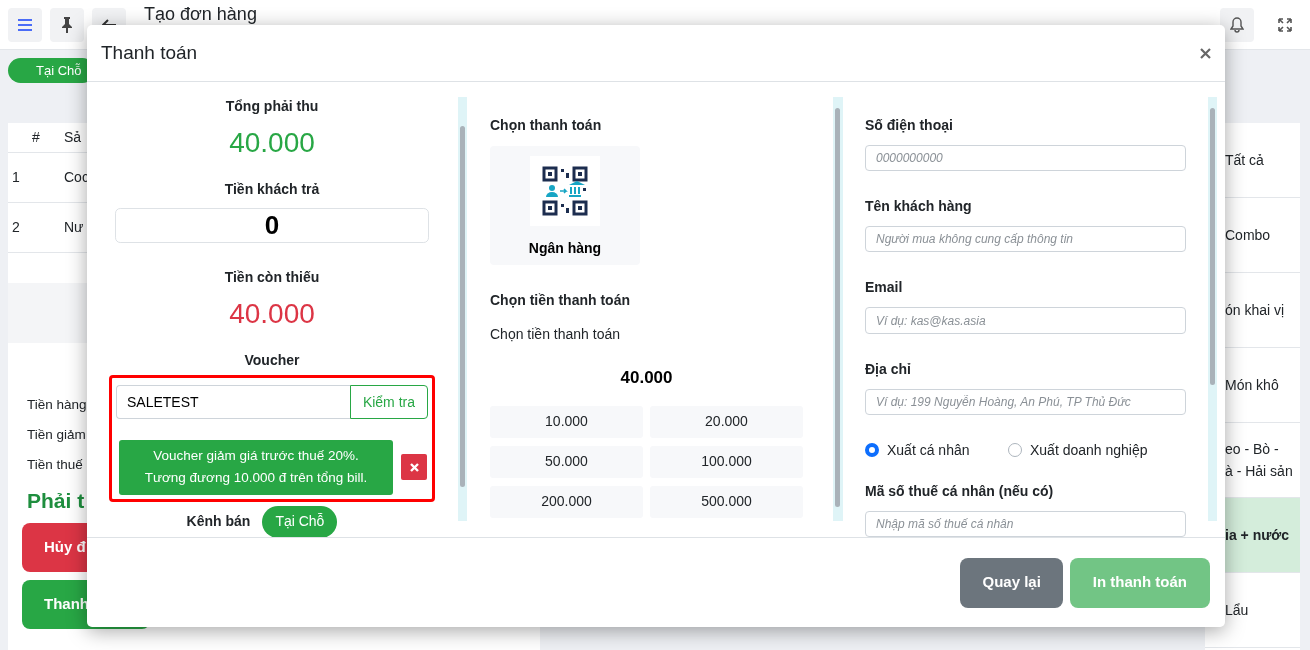 The image size is (1310, 650). Describe the element at coordinates (960, 491) in the screenshot. I see `field-label: Mã số thuế cá nhân (nếu có)` at that location.